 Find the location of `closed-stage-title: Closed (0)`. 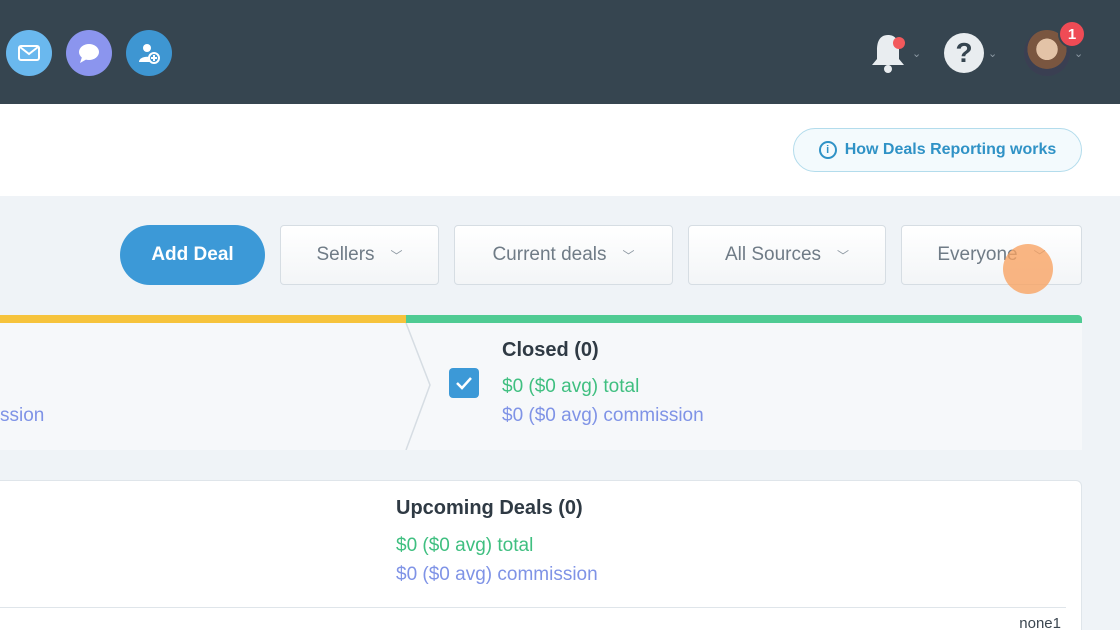

closed-stage-title: Closed (0) is located at coordinates (550, 350).